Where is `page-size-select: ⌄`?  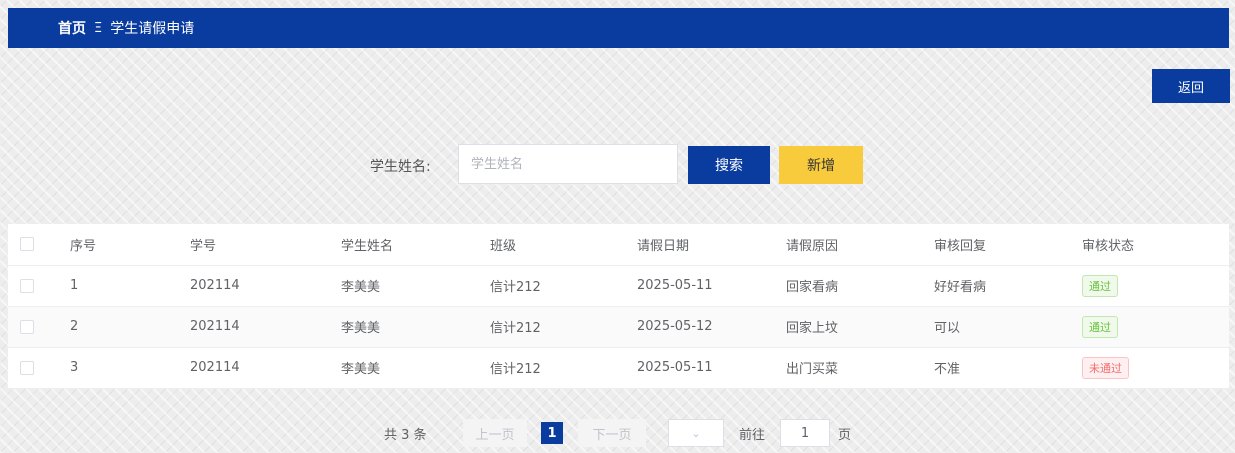 page-size-select: ⌄ is located at coordinates (696, 433).